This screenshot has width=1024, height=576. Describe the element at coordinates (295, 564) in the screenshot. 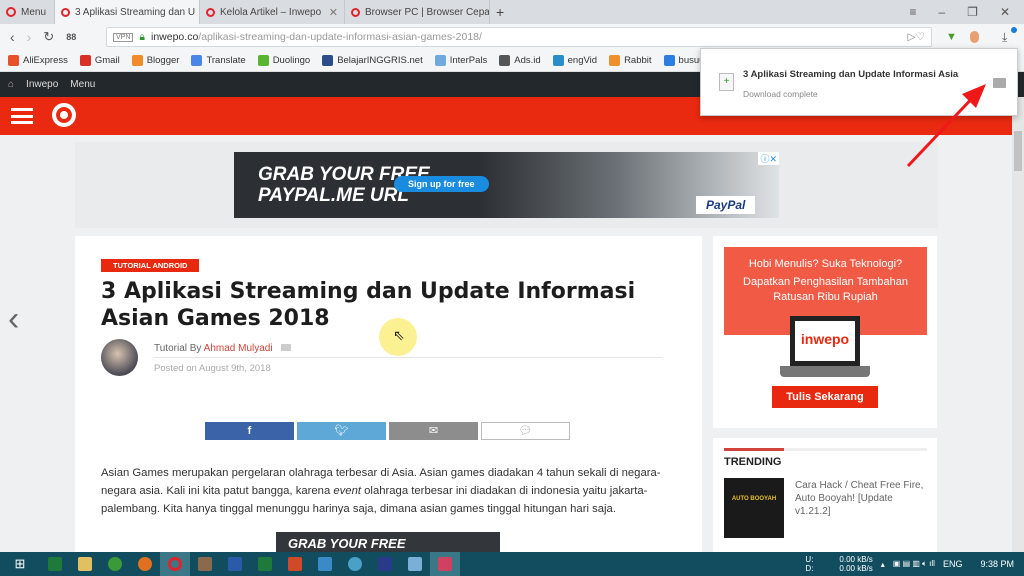

I see `taskbar-powerpoint` at that location.